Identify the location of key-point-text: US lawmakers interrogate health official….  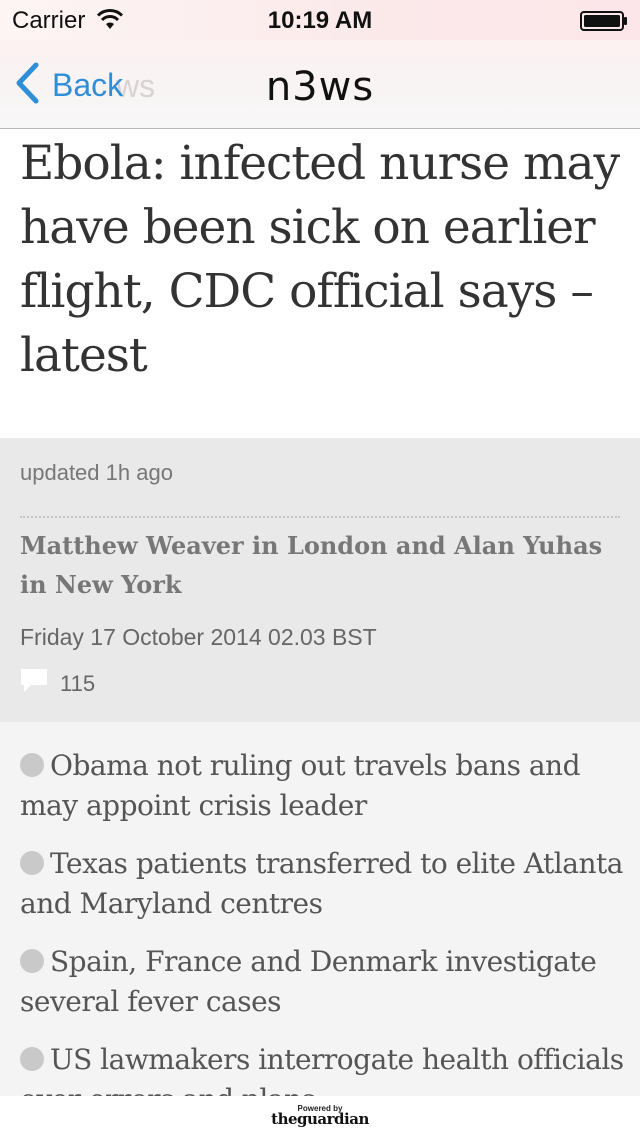
(322, 1069).